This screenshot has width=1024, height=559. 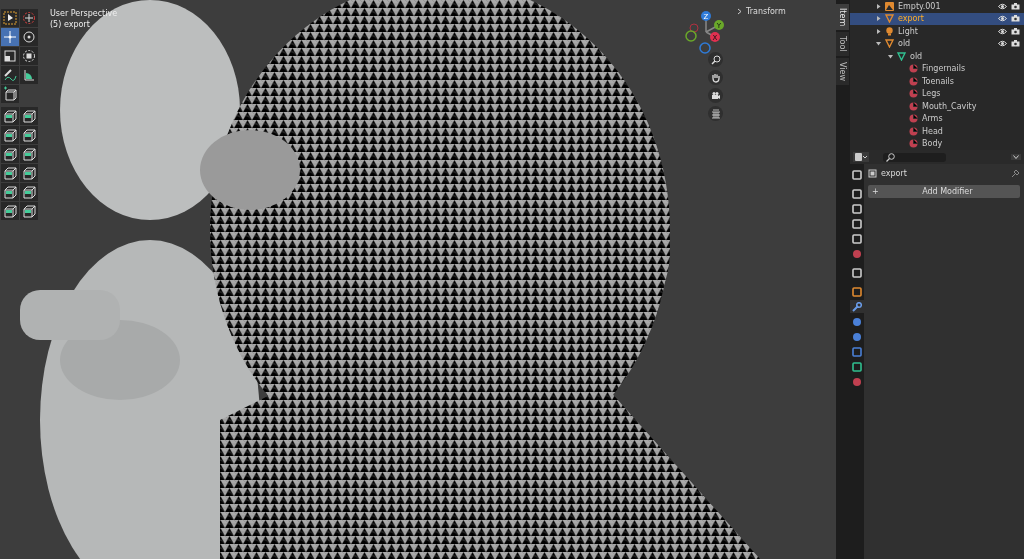 I want to click on crosshair-icon, so click(x=29, y=18).